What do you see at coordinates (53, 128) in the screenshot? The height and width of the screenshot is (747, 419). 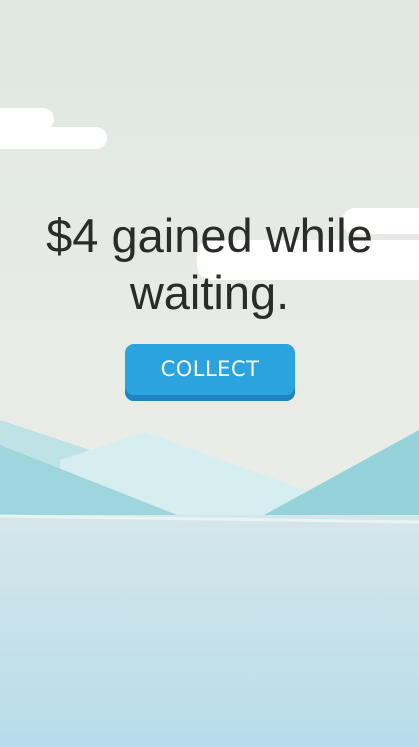 I see `cloud-left` at bounding box center [53, 128].